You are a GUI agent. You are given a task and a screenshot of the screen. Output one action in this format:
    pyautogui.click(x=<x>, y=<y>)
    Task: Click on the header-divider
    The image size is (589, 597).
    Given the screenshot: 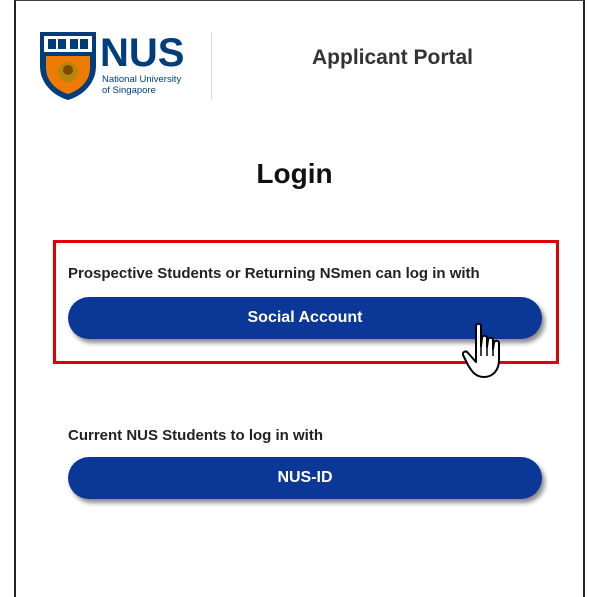 What is the action you would take?
    pyautogui.click(x=211, y=66)
    